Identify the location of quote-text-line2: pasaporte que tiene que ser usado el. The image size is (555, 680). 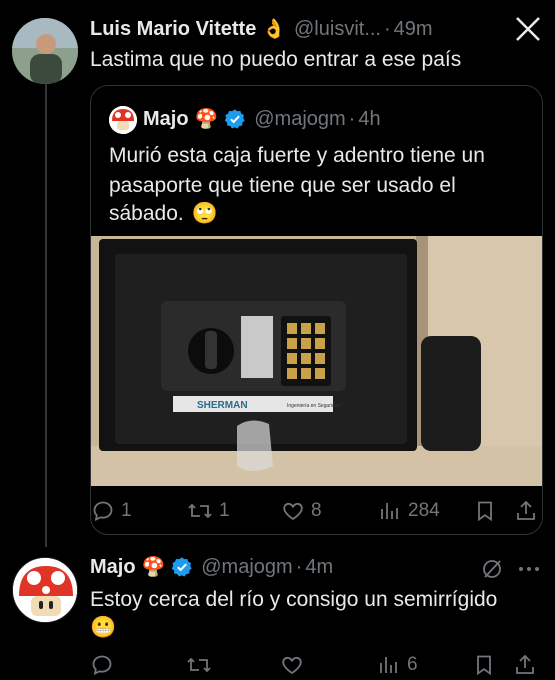
(282, 185).